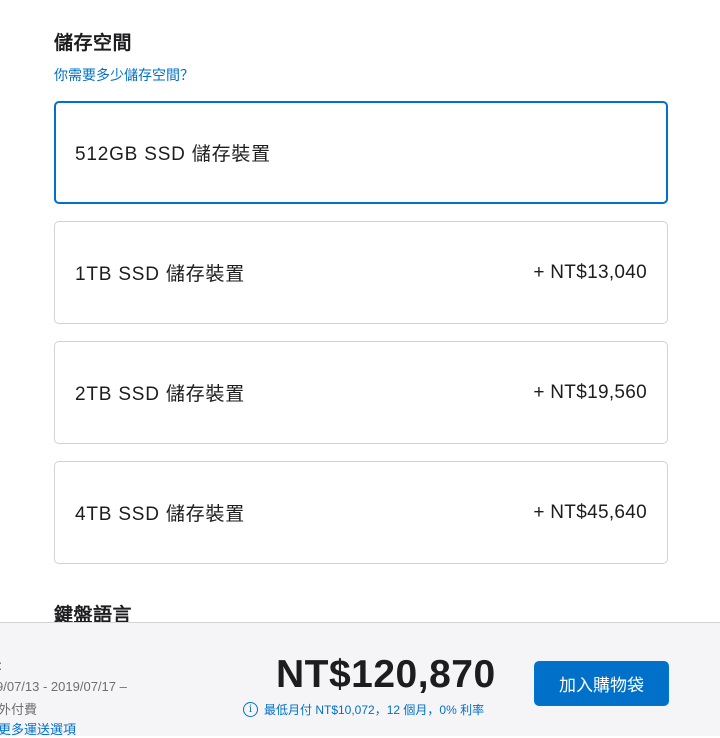 The width and height of the screenshot is (720, 738). I want to click on storage-section-title: 儲存空間, so click(93, 43).